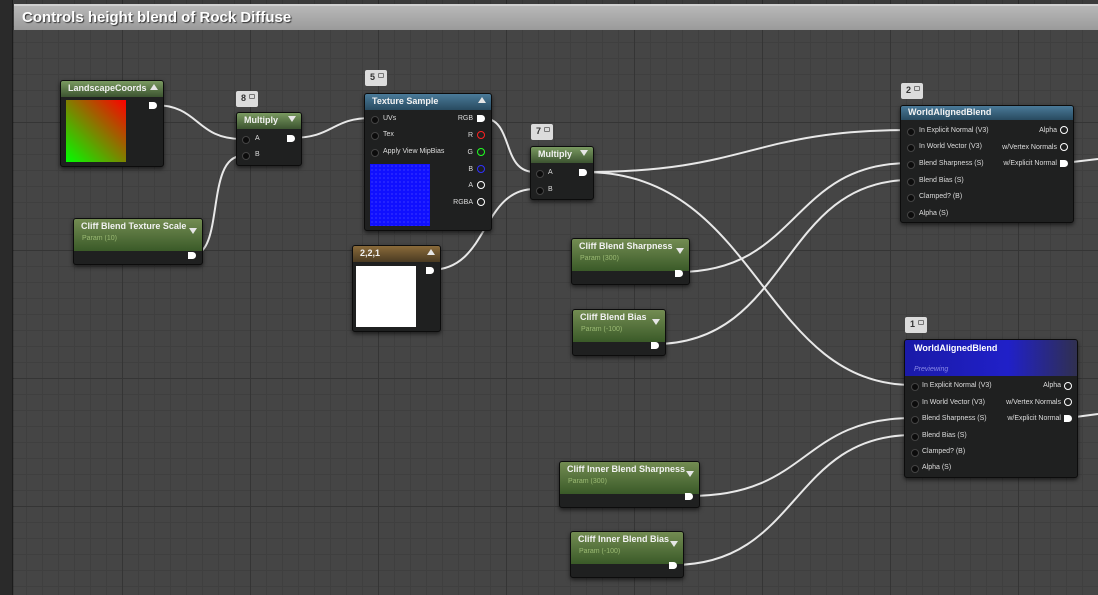  Describe the element at coordinates (269, 139) in the screenshot. I see `multiply-node-a: Multiply A B` at that location.